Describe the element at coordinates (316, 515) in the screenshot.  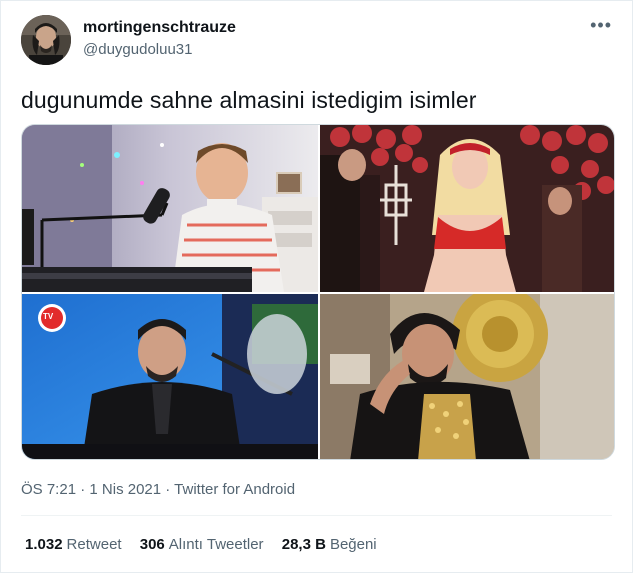
I see `divider` at that location.